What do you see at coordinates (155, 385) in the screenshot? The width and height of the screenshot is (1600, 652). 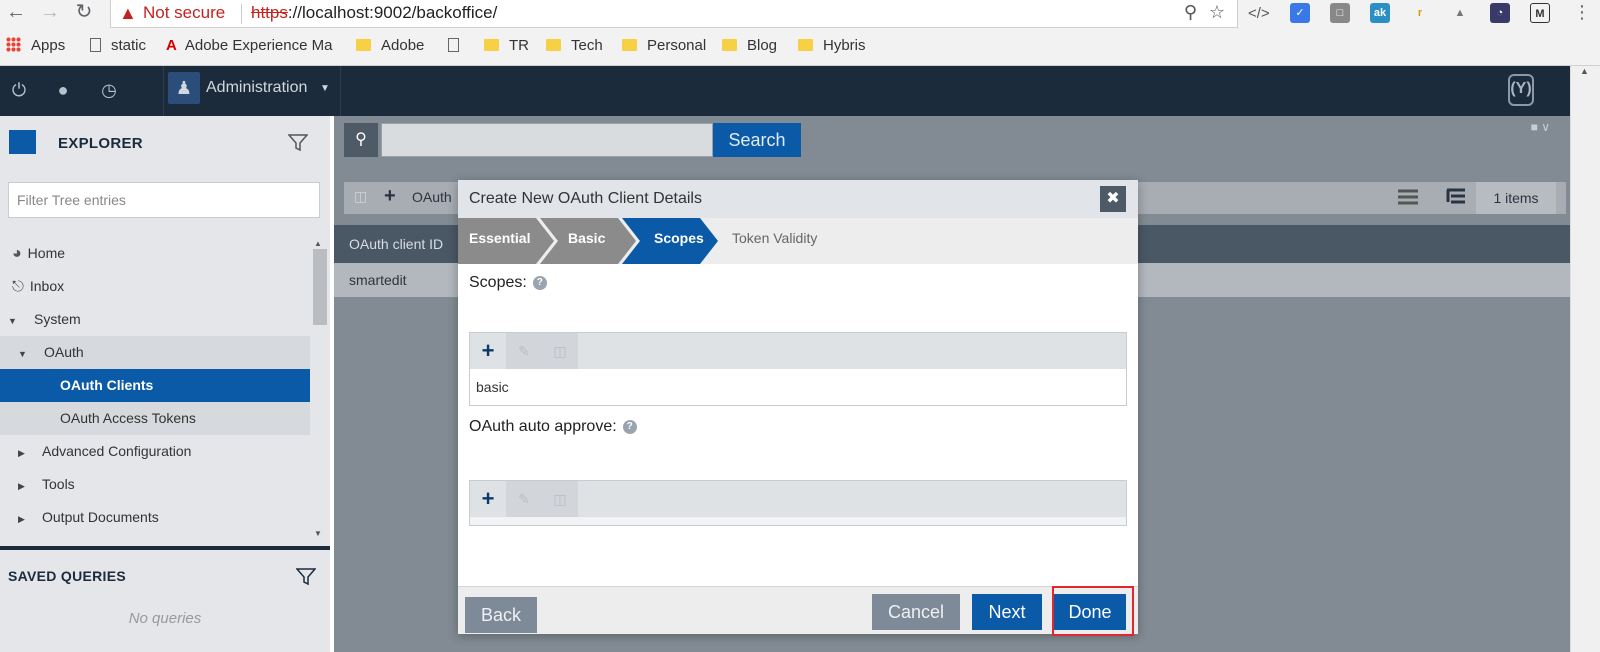 I see `tree-item-oauth-clients: OAuth Clients` at bounding box center [155, 385].